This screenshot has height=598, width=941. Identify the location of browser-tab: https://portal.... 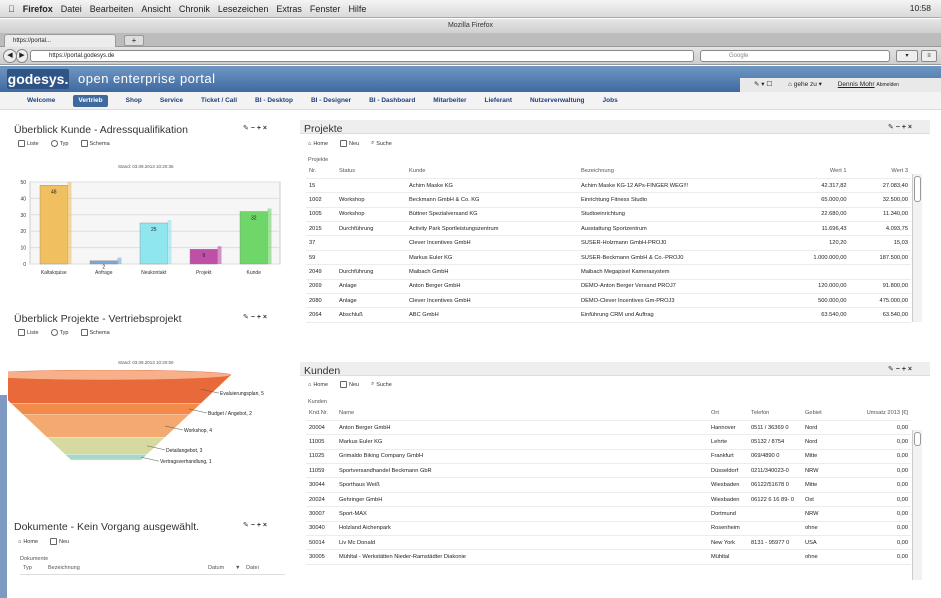
(60, 40).